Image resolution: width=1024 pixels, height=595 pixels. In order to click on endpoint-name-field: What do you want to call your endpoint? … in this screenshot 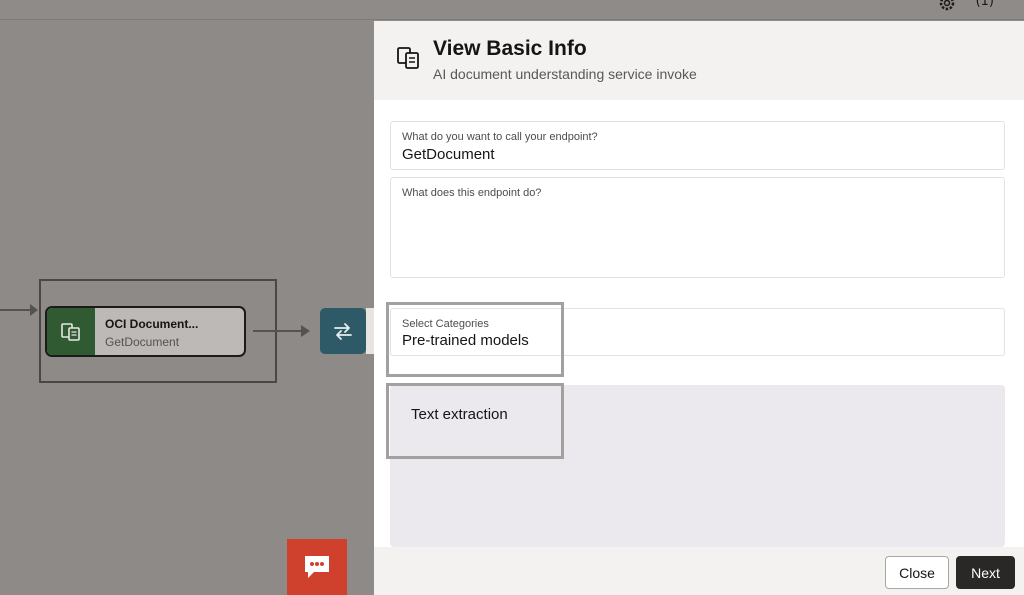, I will do `click(697, 145)`.